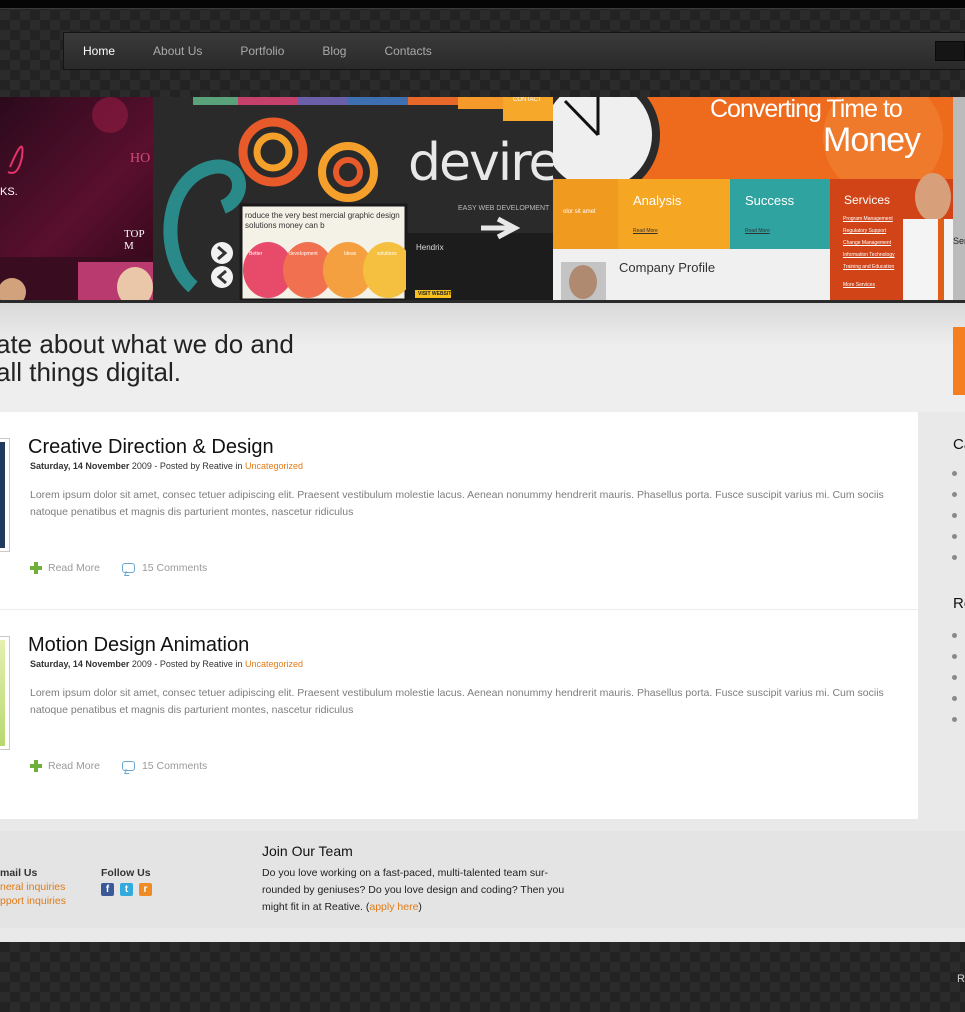 Image resolution: width=965 pixels, height=1012 pixels. What do you see at coordinates (107, 889) in the screenshot?
I see `facebook-icon: f` at bounding box center [107, 889].